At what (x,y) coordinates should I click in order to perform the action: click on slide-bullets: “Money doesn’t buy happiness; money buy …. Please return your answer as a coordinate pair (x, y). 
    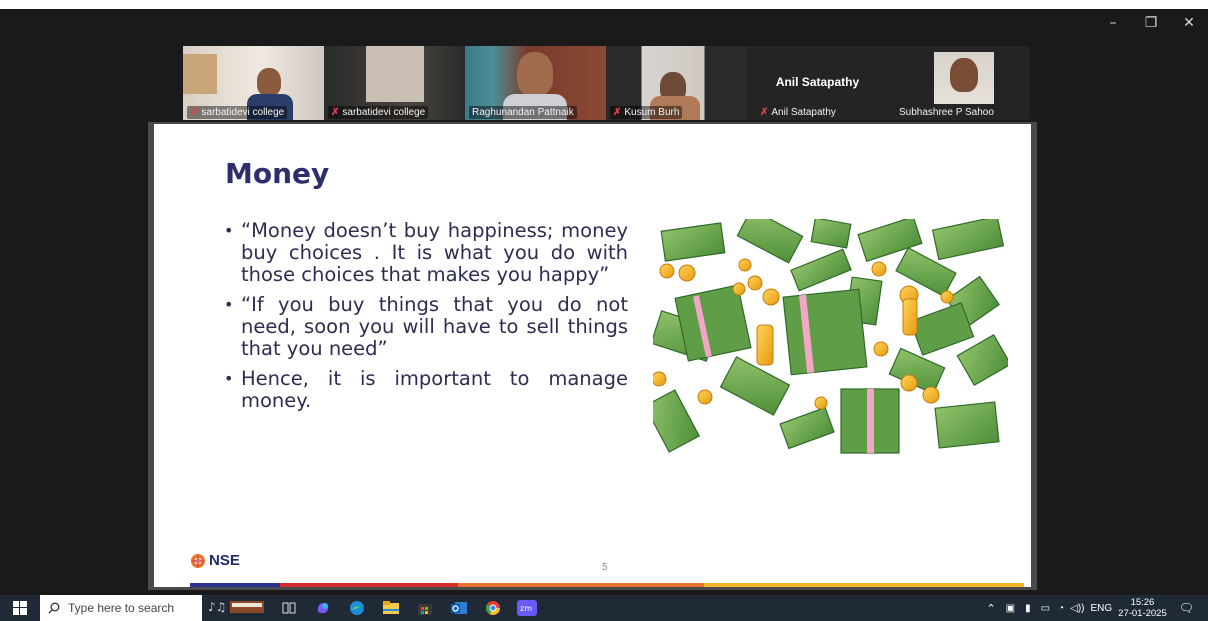
    Looking at the image, I should click on (426, 320).